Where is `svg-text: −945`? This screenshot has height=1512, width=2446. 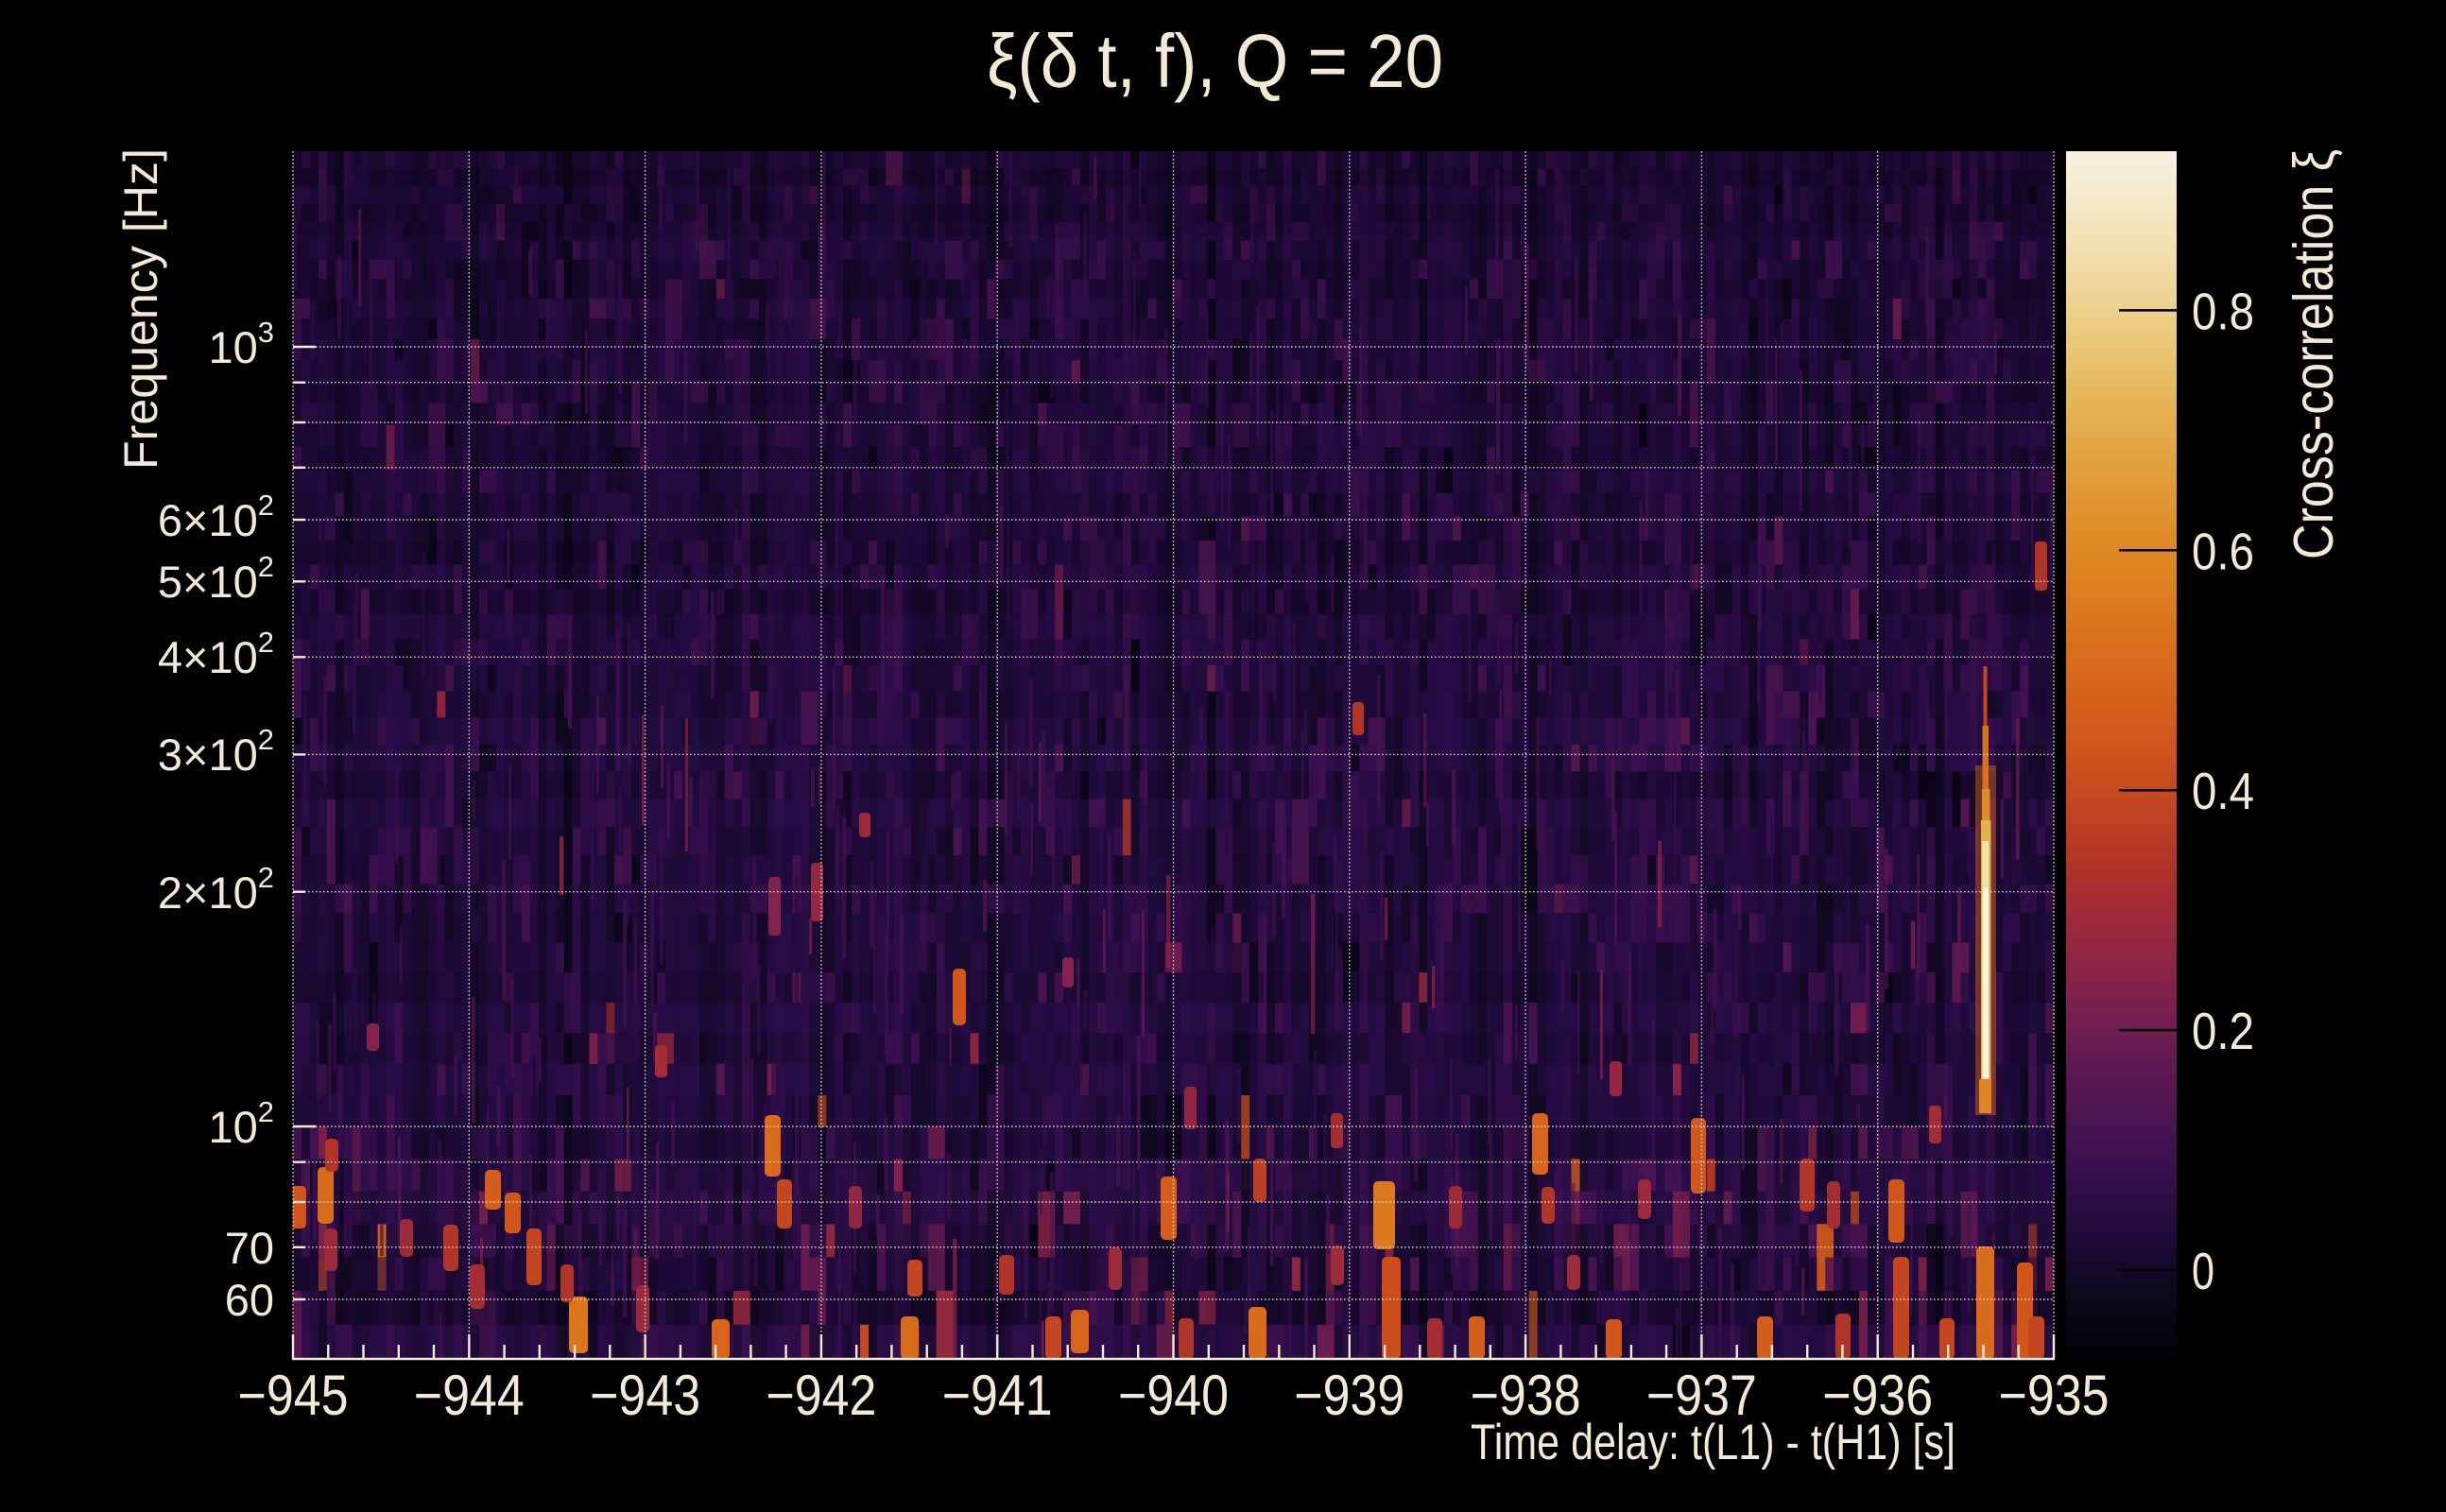
svg-text: −945 is located at coordinates (293, 1395).